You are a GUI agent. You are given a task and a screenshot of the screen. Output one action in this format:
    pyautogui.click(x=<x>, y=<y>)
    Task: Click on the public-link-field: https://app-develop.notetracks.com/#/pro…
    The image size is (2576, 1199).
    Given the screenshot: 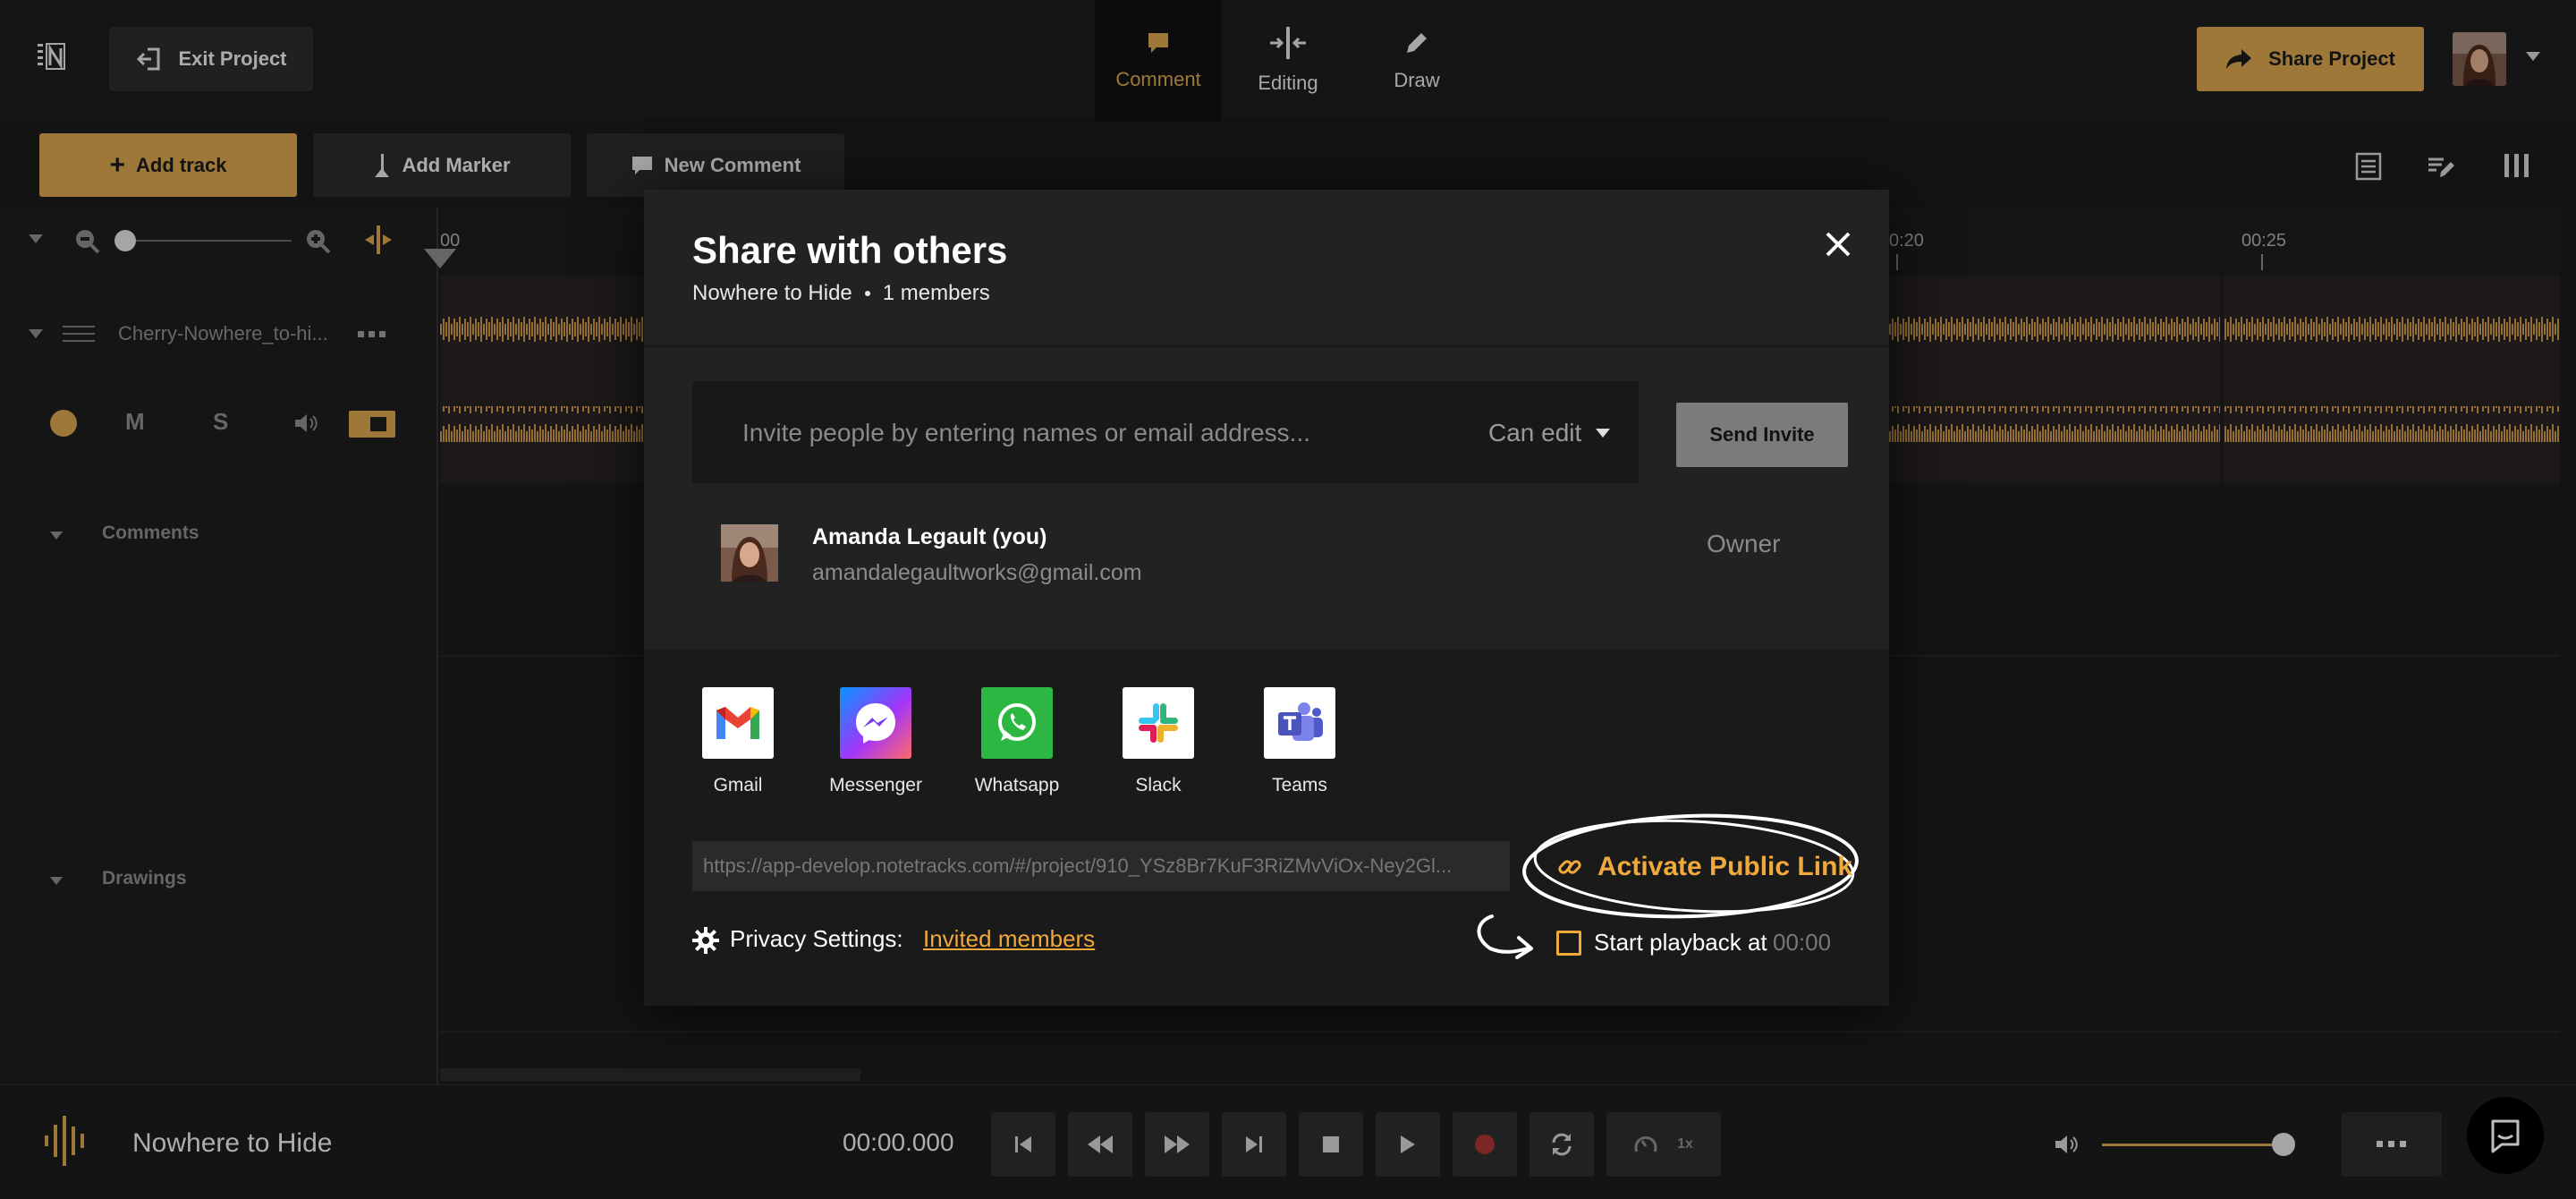 What is the action you would take?
    pyautogui.click(x=1101, y=866)
    